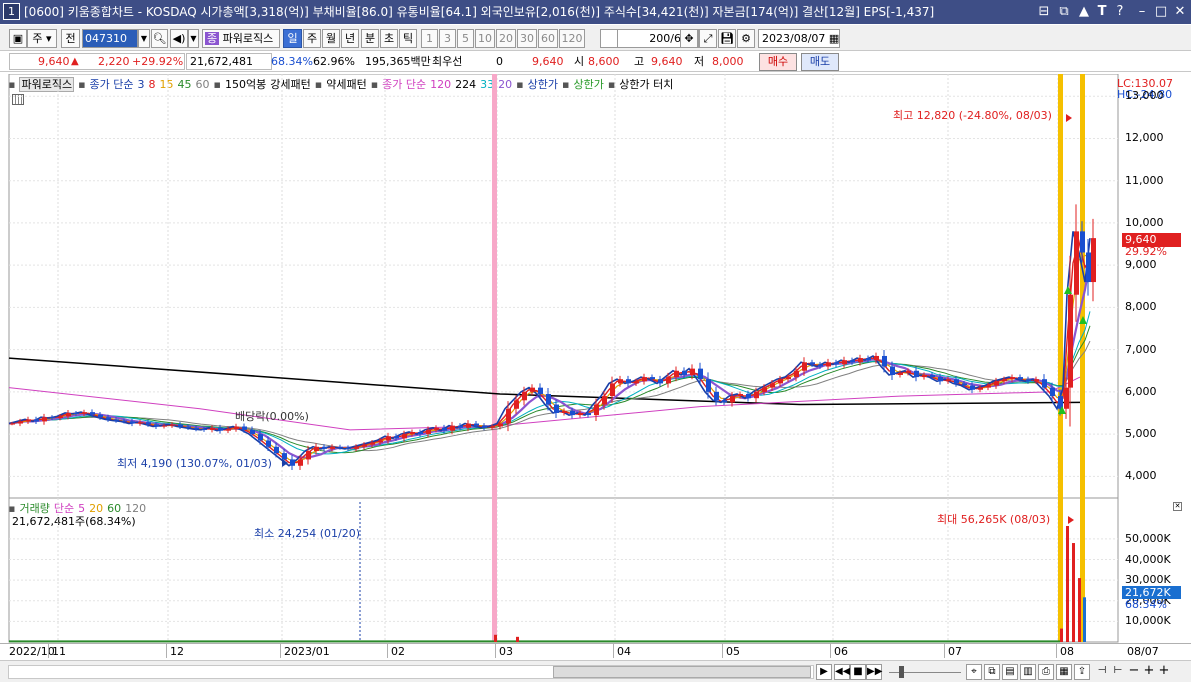 The height and width of the screenshot is (683, 1191). Describe the element at coordinates (429, 38) in the screenshot. I see `interval-1: 1` at that location.